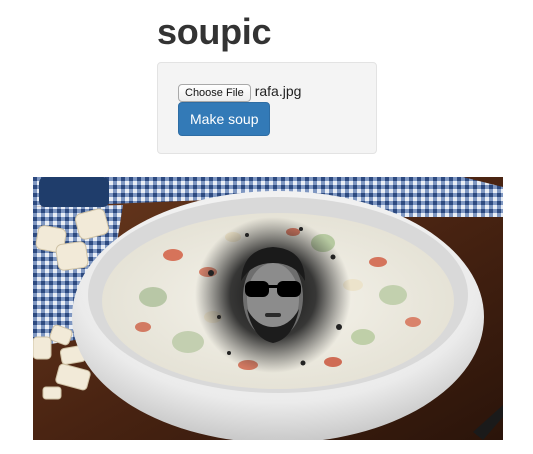 The image size is (533, 454). I want to click on mug, so click(74, 192).